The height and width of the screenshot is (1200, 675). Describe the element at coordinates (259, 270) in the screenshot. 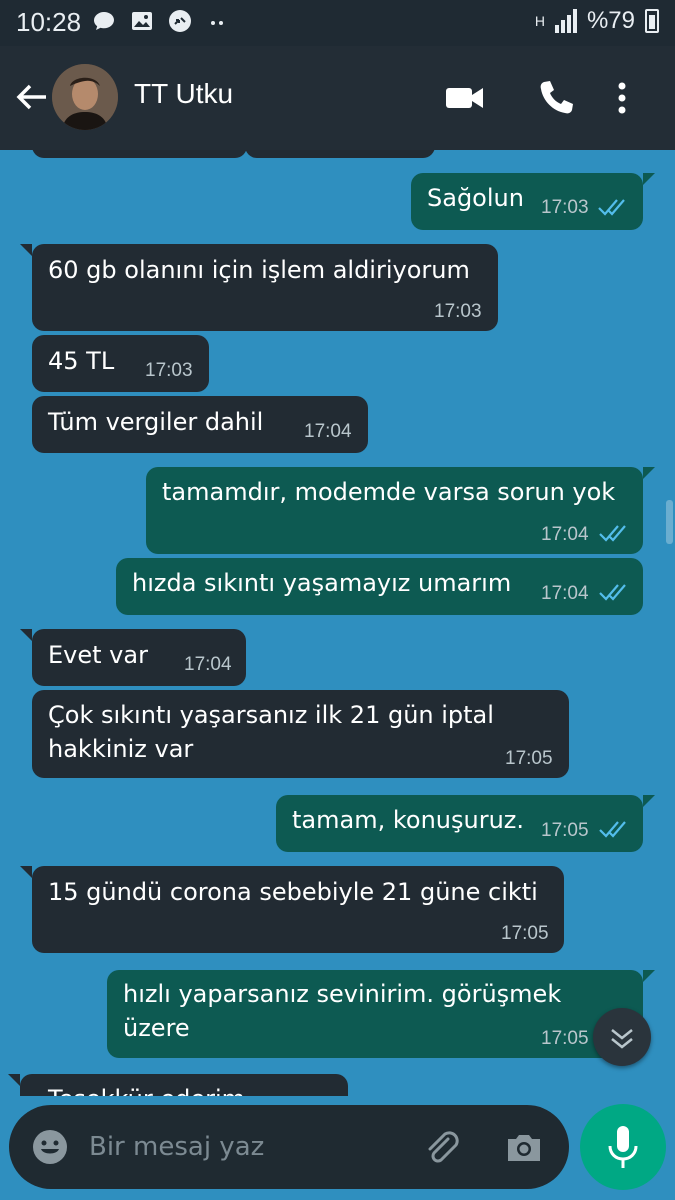

I see `message-text: 60 gb olanını için işlem aldiriyorum` at that location.